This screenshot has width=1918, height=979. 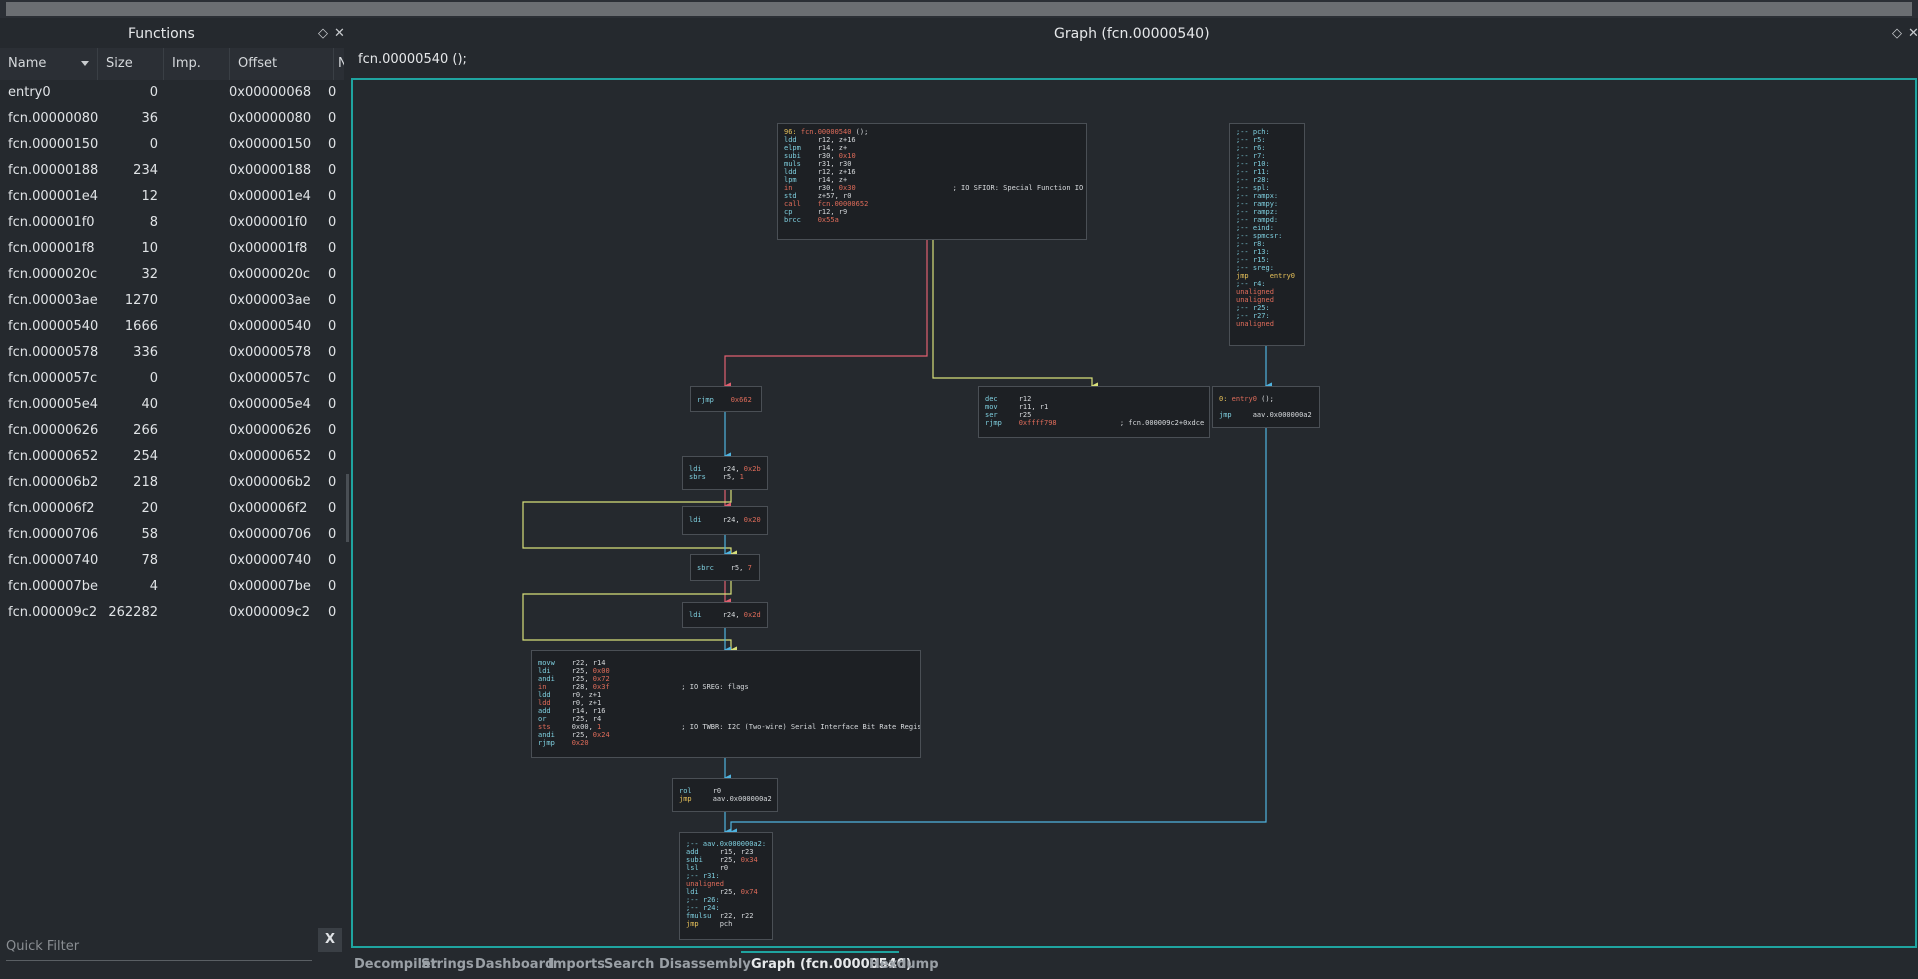 What do you see at coordinates (197, 64) in the screenshot?
I see `column-imp-header: Imp.` at bounding box center [197, 64].